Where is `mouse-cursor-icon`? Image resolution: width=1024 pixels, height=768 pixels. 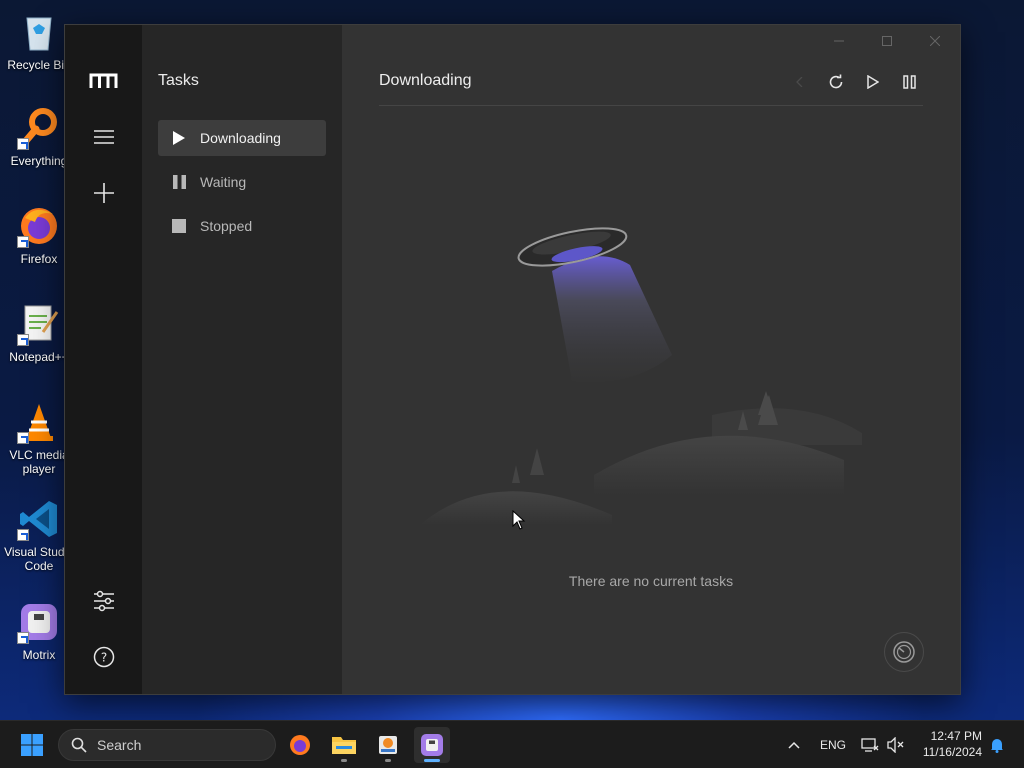 mouse-cursor-icon is located at coordinates (519, 520).